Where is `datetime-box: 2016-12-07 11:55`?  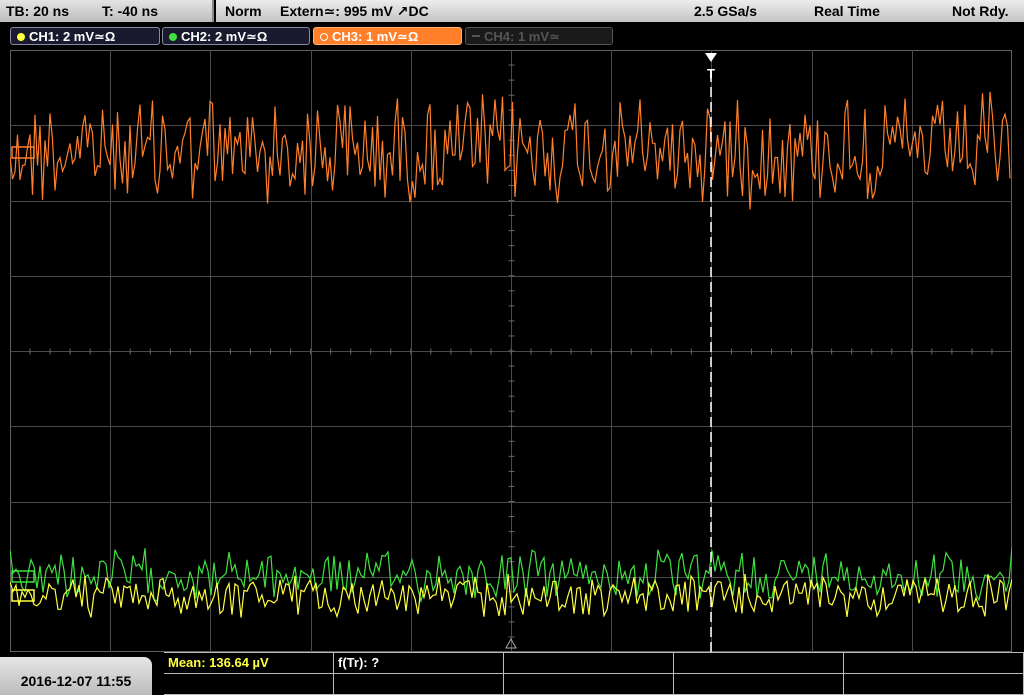 datetime-box: 2016-12-07 11:55 is located at coordinates (76, 676).